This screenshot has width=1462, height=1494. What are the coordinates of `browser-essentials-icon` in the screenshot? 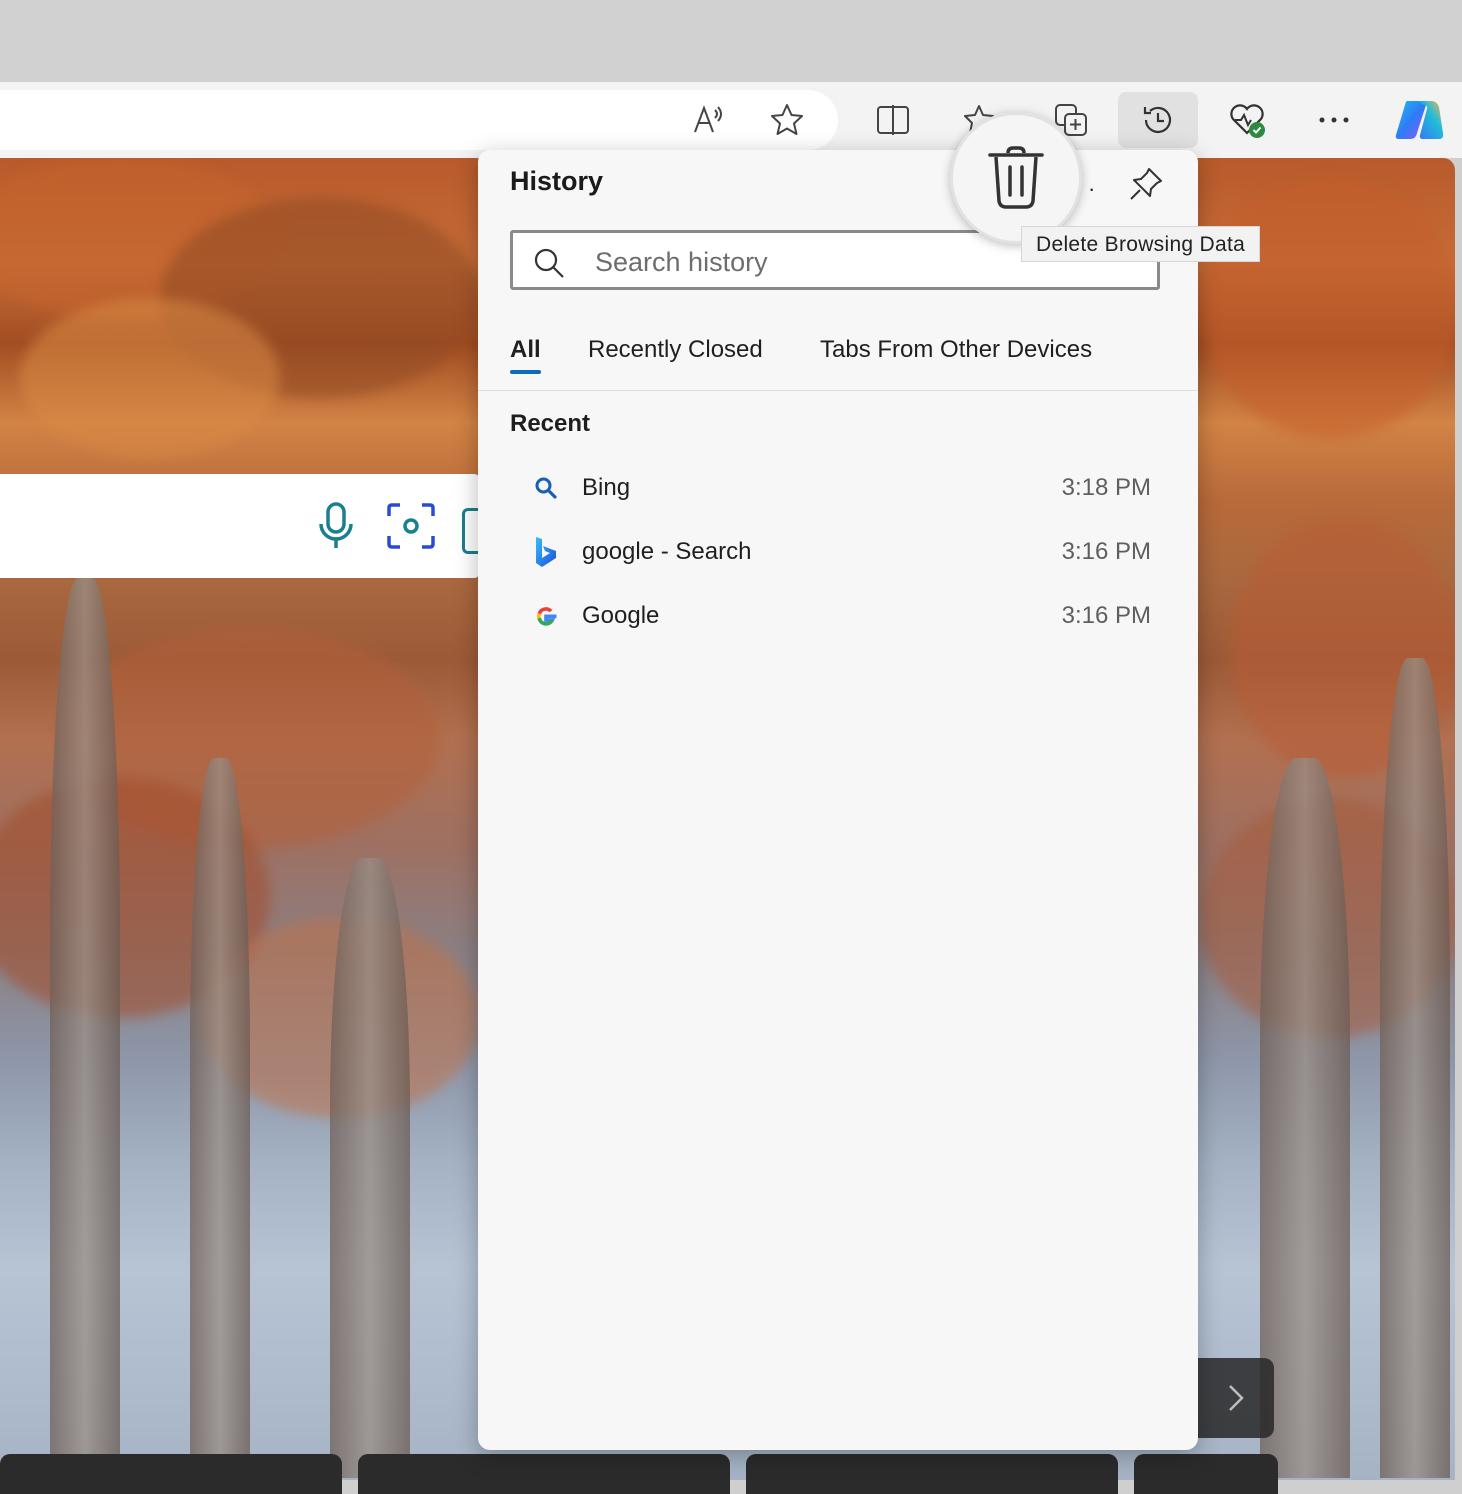 It's located at (1247, 121).